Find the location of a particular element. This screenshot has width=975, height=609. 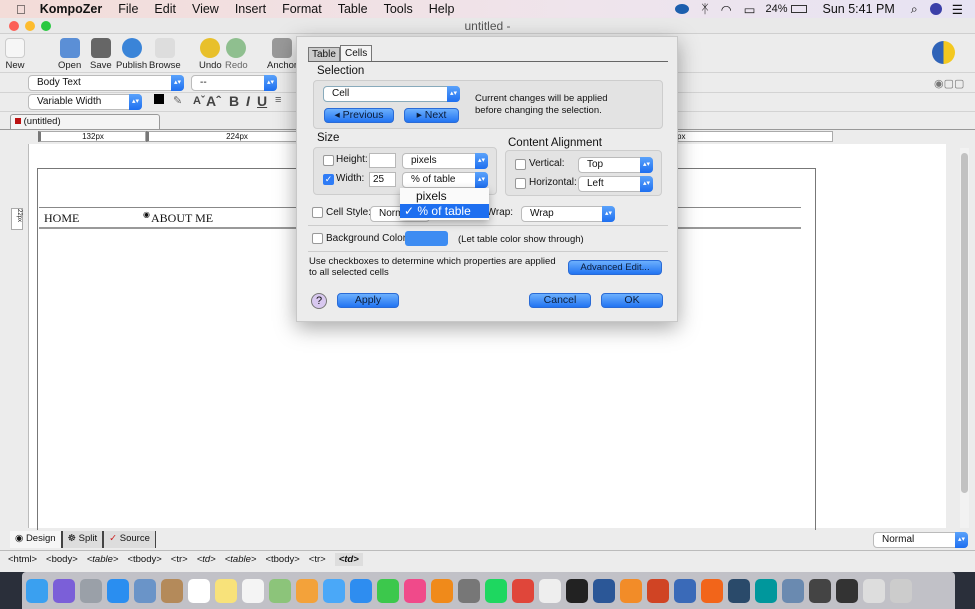

css-style-icons: ◉▢▢ is located at coordinates (952, 83).